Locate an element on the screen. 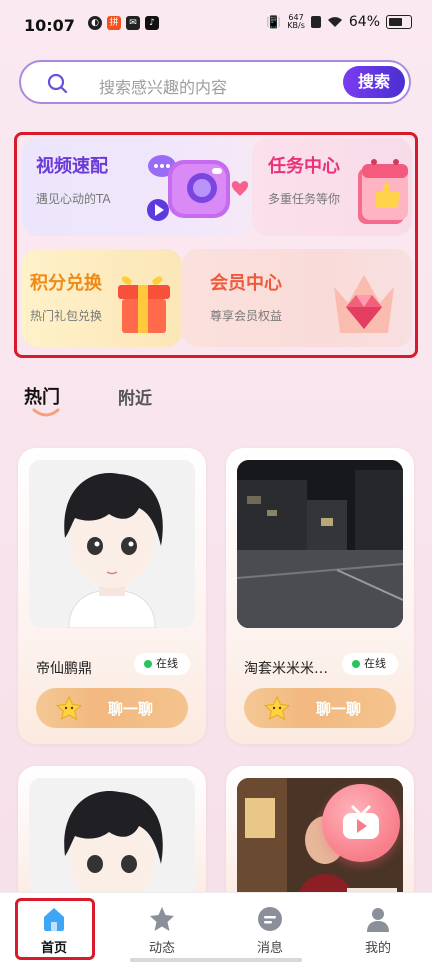 This screenshot has height=964, width=432. tab-hot: 热门 is located at coordinates (42, 396).